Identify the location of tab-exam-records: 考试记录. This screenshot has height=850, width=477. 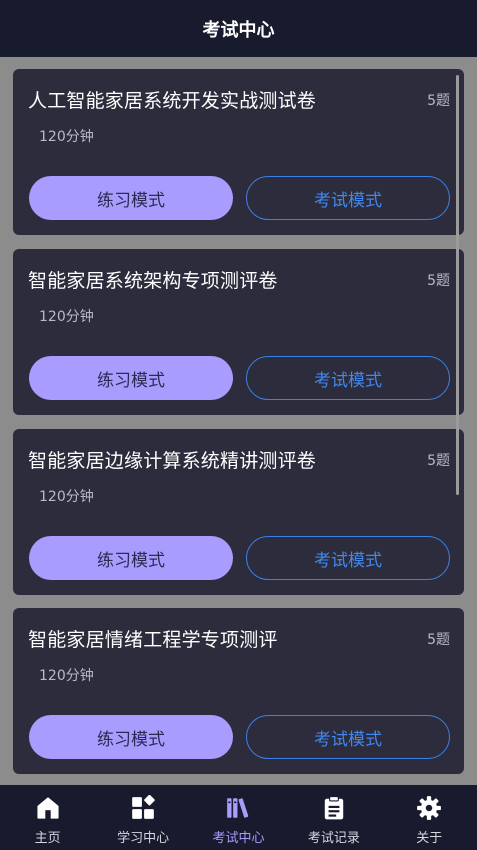
(333, 817).